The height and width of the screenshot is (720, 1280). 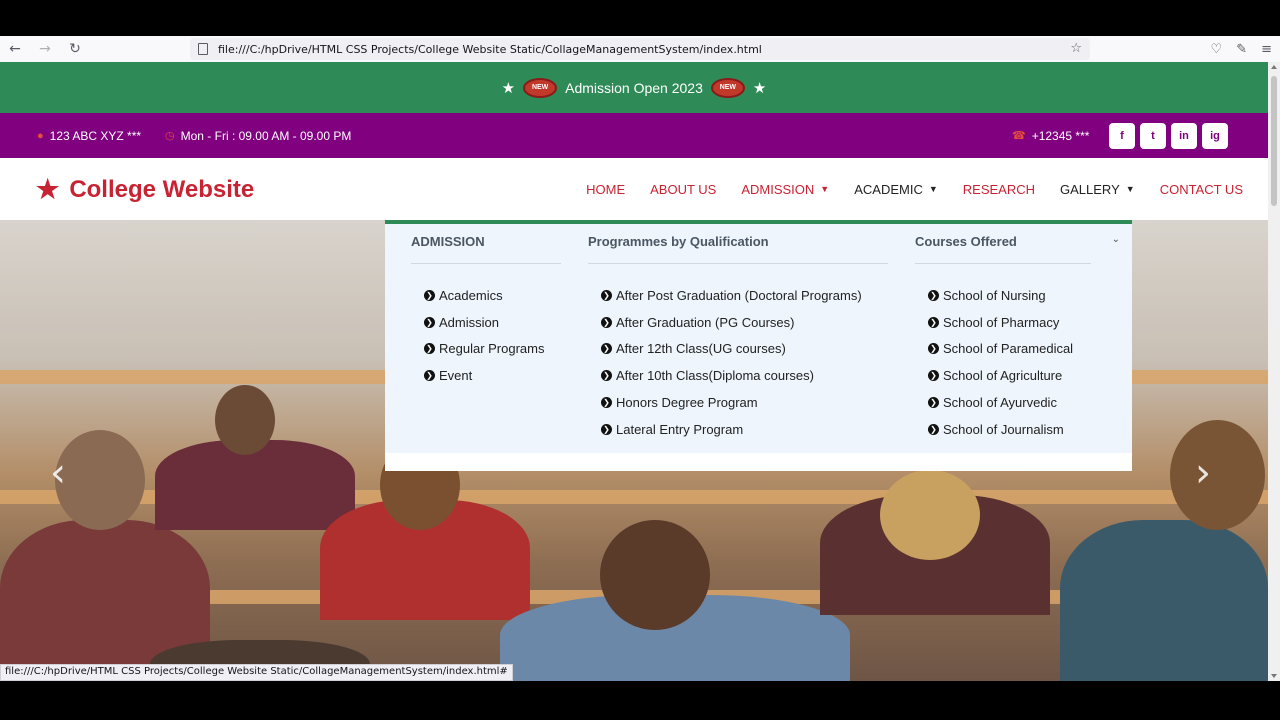 What do you see at coordinates (683, 189) in the screenshot?
I see `nav-about: ABOUT US` at bounding box center [683, 189].